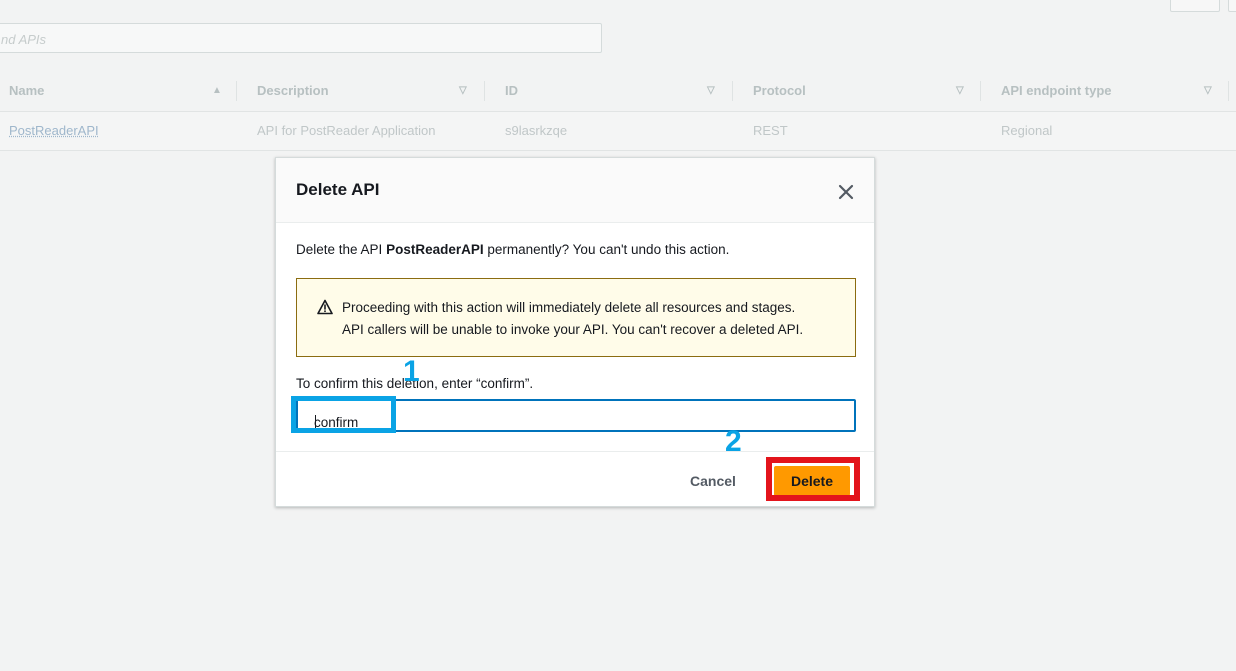 The image size is (1236, 671). I want to click on api-name: PostReaderAPI, so click(435, 249).